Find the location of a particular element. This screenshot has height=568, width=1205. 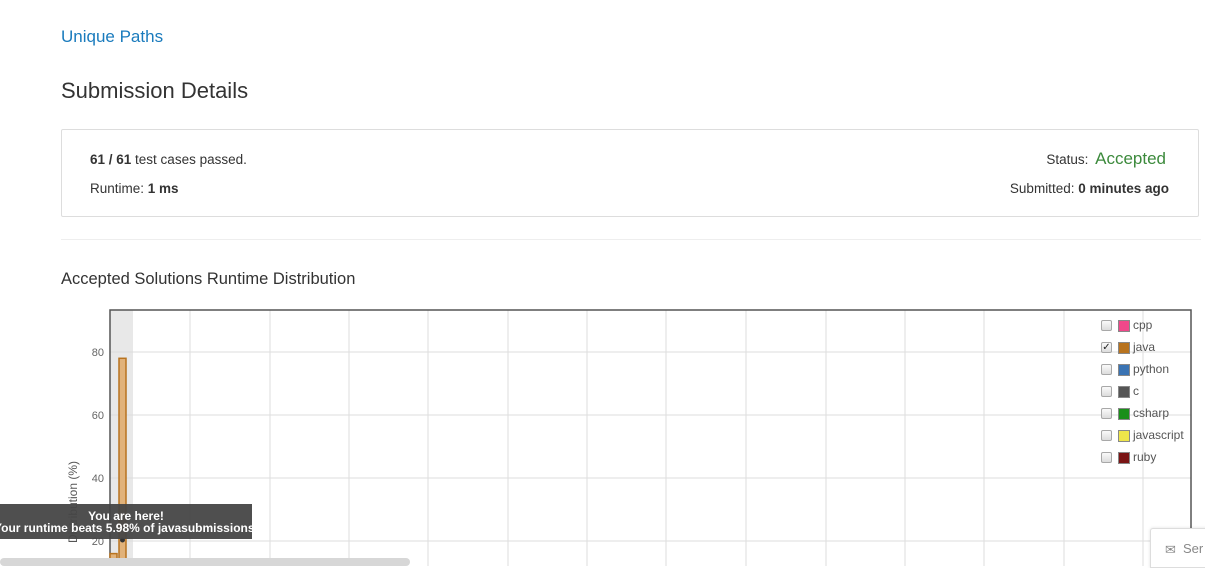

send-feedback-label: Ser is located at coordinates (1193, 548).